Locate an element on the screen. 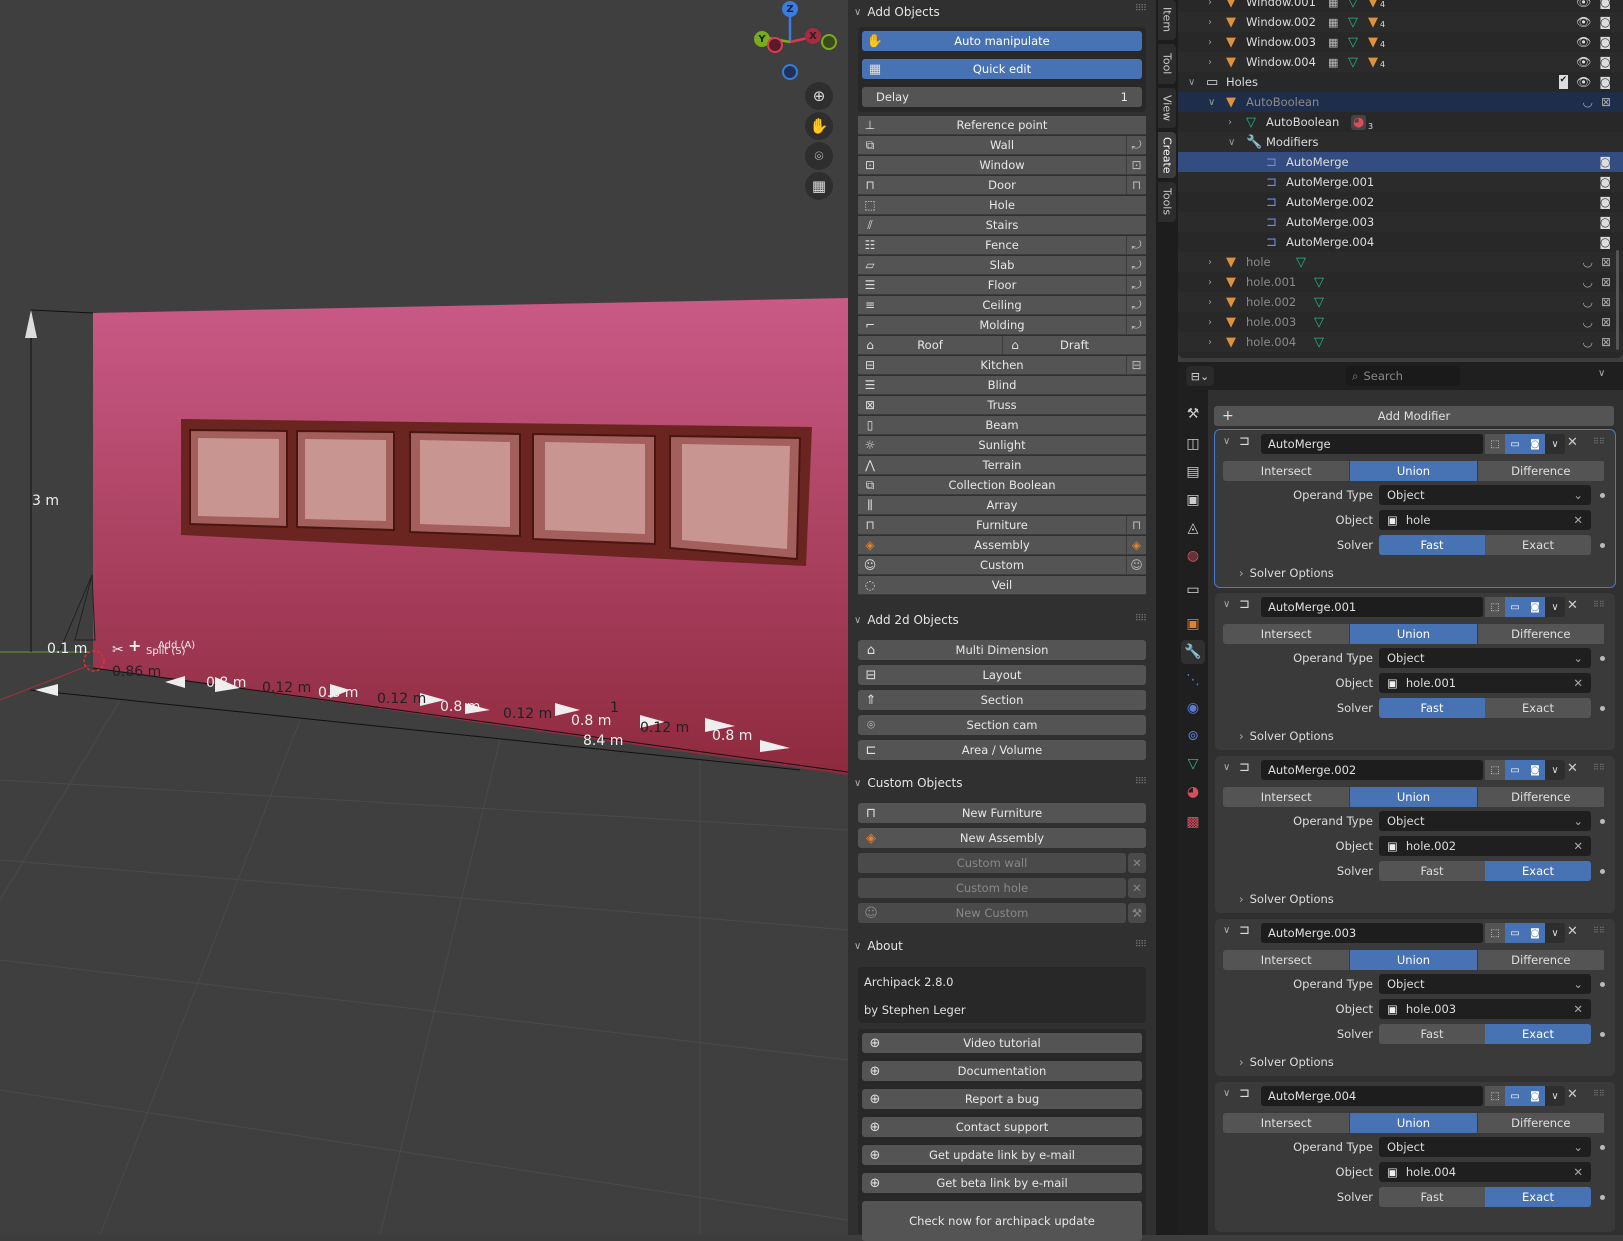  constraints-icon: ⊚ is located at coordinates (1193, 736).